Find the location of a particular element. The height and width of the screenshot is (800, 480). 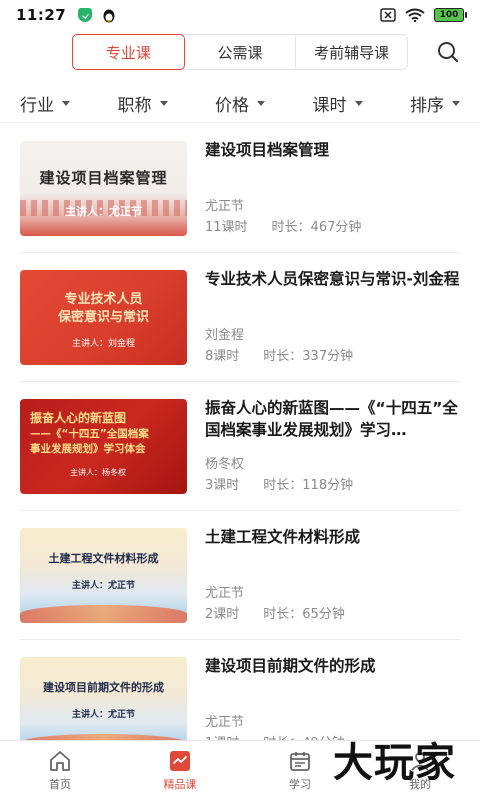

course-stats: 2课时 时长：65分钟 is located at coordinates (275, 612).